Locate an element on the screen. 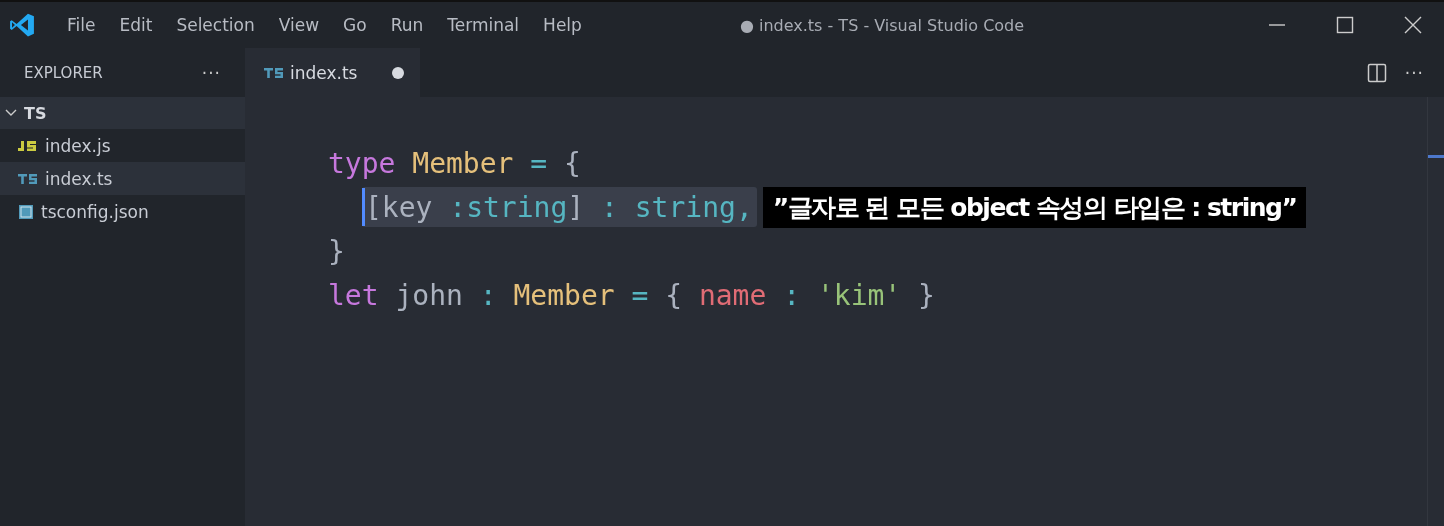 This screenshot has width=1444, height=526. explorer-tree-row: tsconfig.json is located at coordinates (122, 211).